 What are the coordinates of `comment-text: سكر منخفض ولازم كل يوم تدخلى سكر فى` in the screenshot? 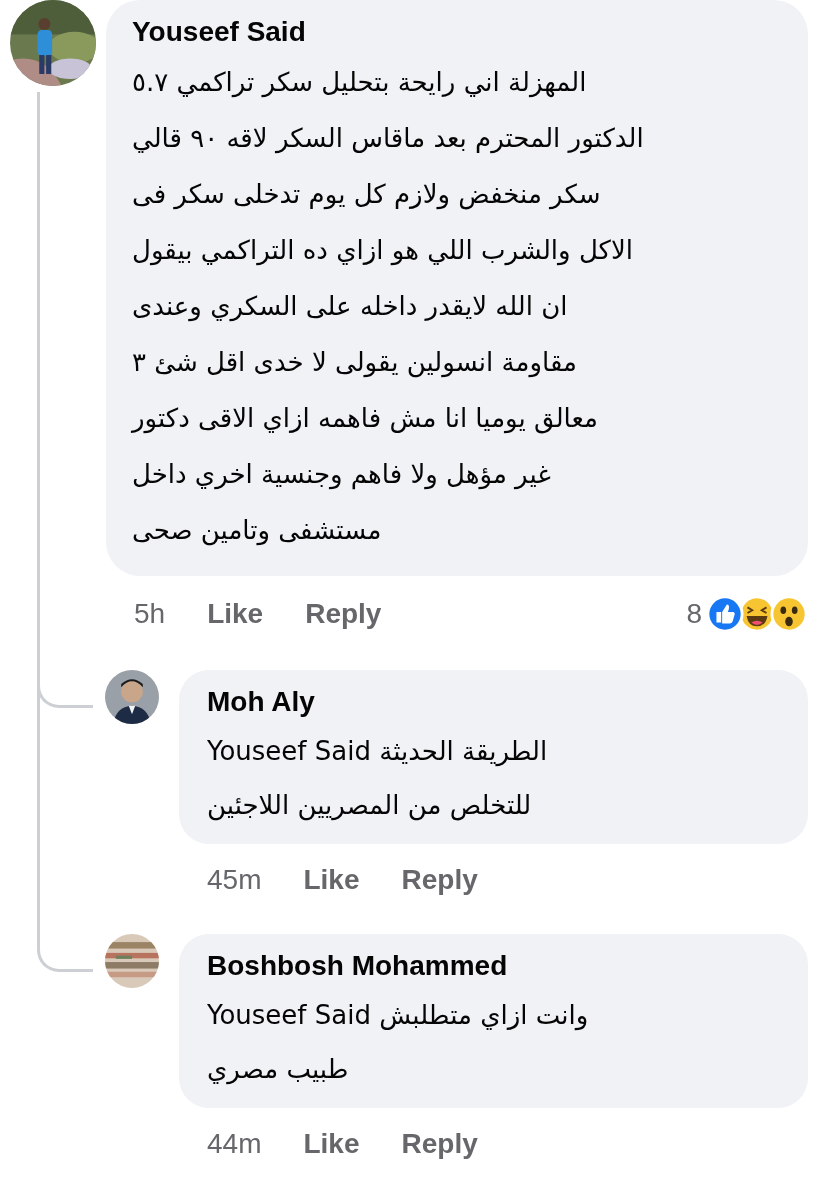 It's located at (366, 195).